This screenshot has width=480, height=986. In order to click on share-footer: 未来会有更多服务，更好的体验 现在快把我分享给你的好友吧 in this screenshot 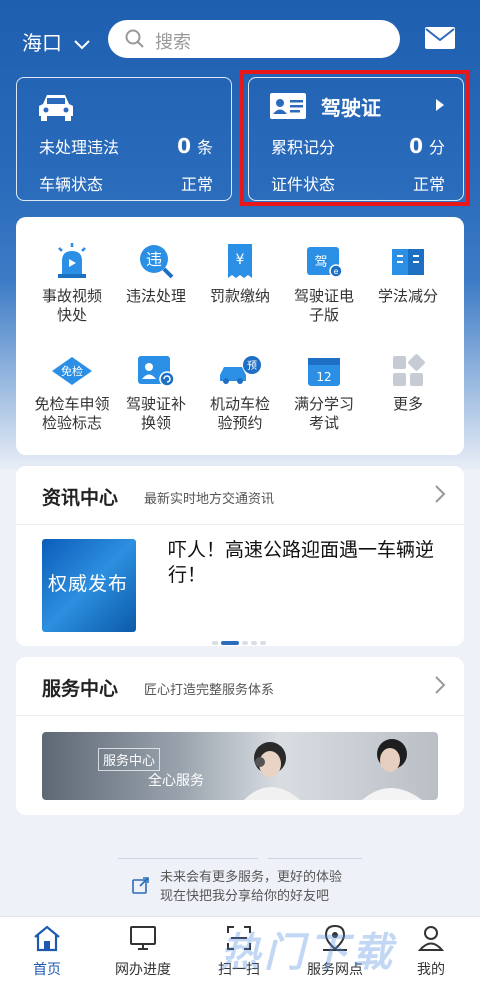, I will do `click(240, 882)`.